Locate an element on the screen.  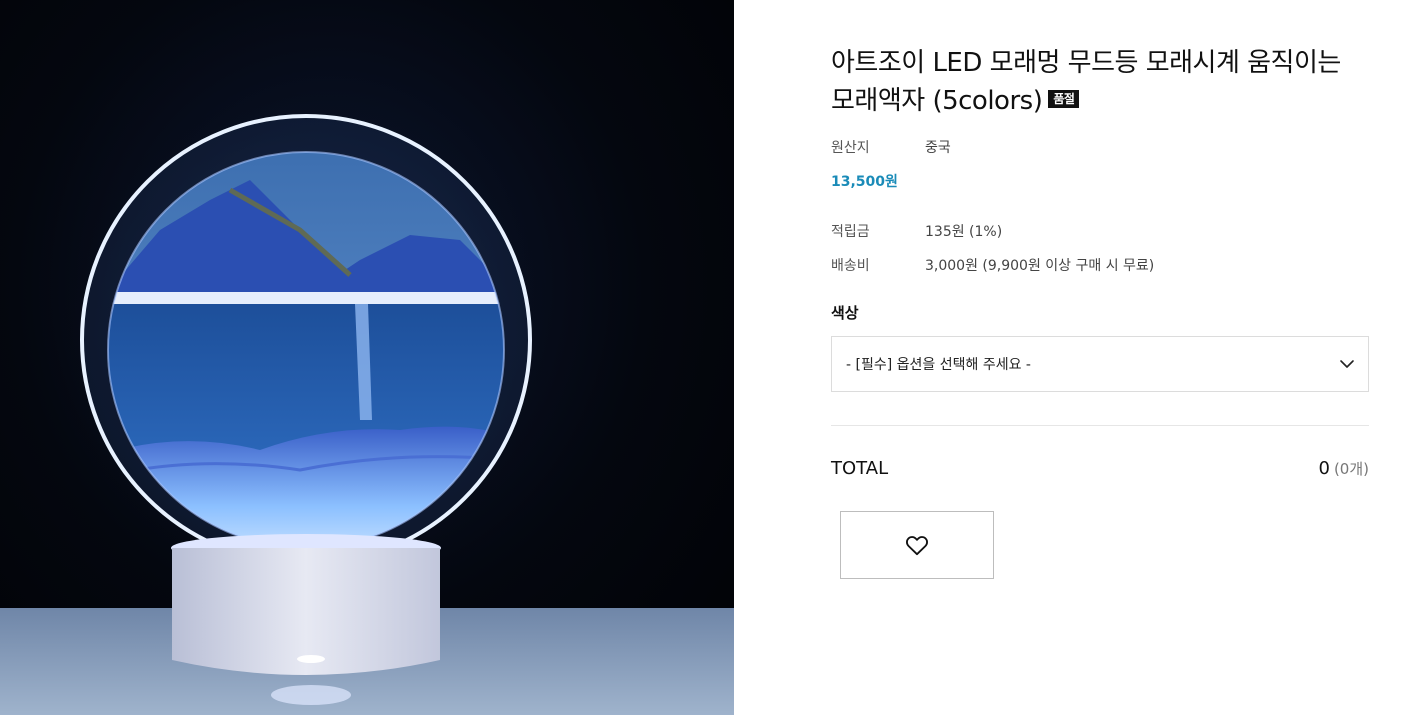
color-option-select: - [필수] 옵션을 선택해 주세요 - is located at coordinates (1100, 364).